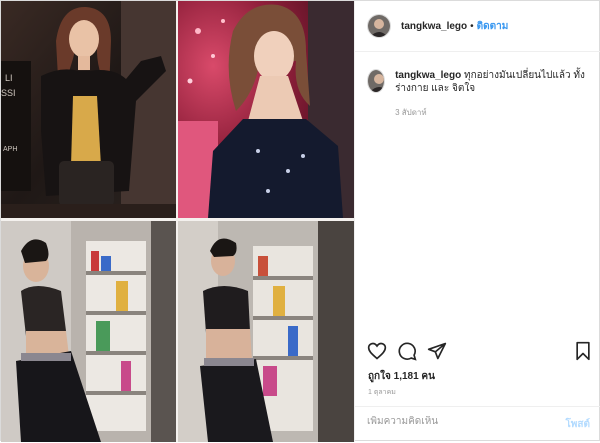  What do you see at coordinates (88, 331) in the screenshot?
I see `photo-bottom-left` at bounding box center [88, 331].